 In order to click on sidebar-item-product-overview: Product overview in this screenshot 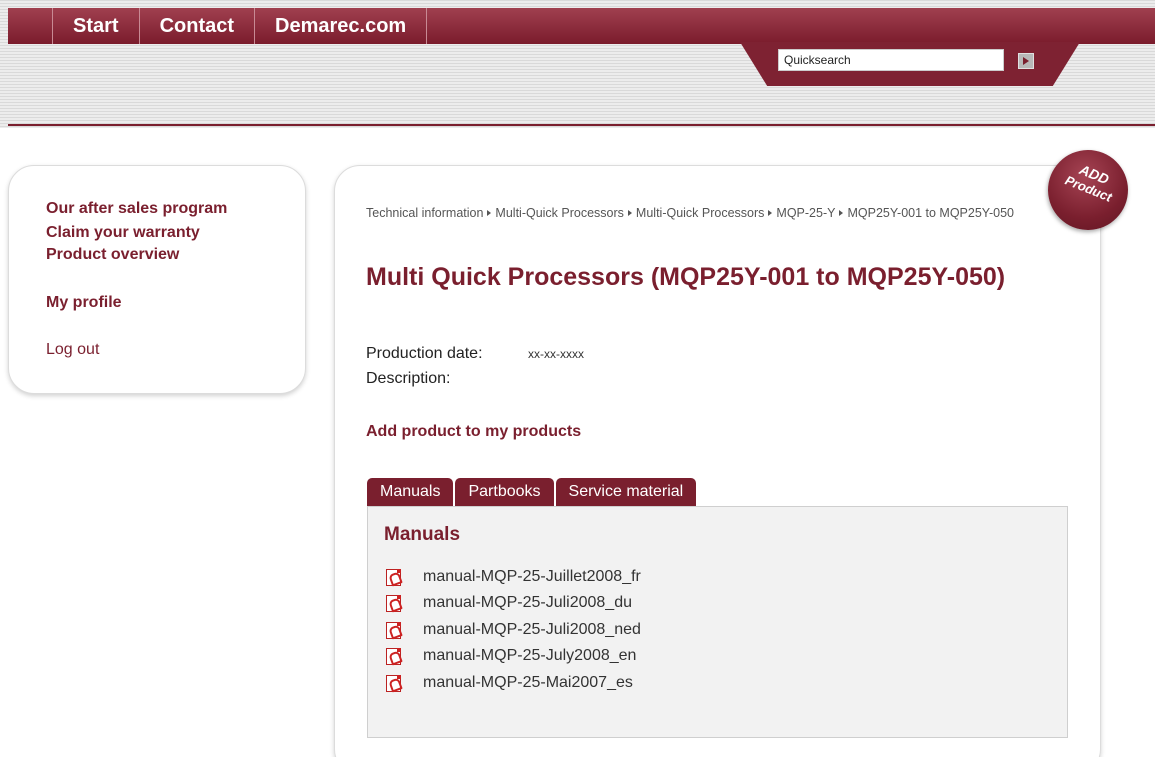, I will do `click(112, 255)`.